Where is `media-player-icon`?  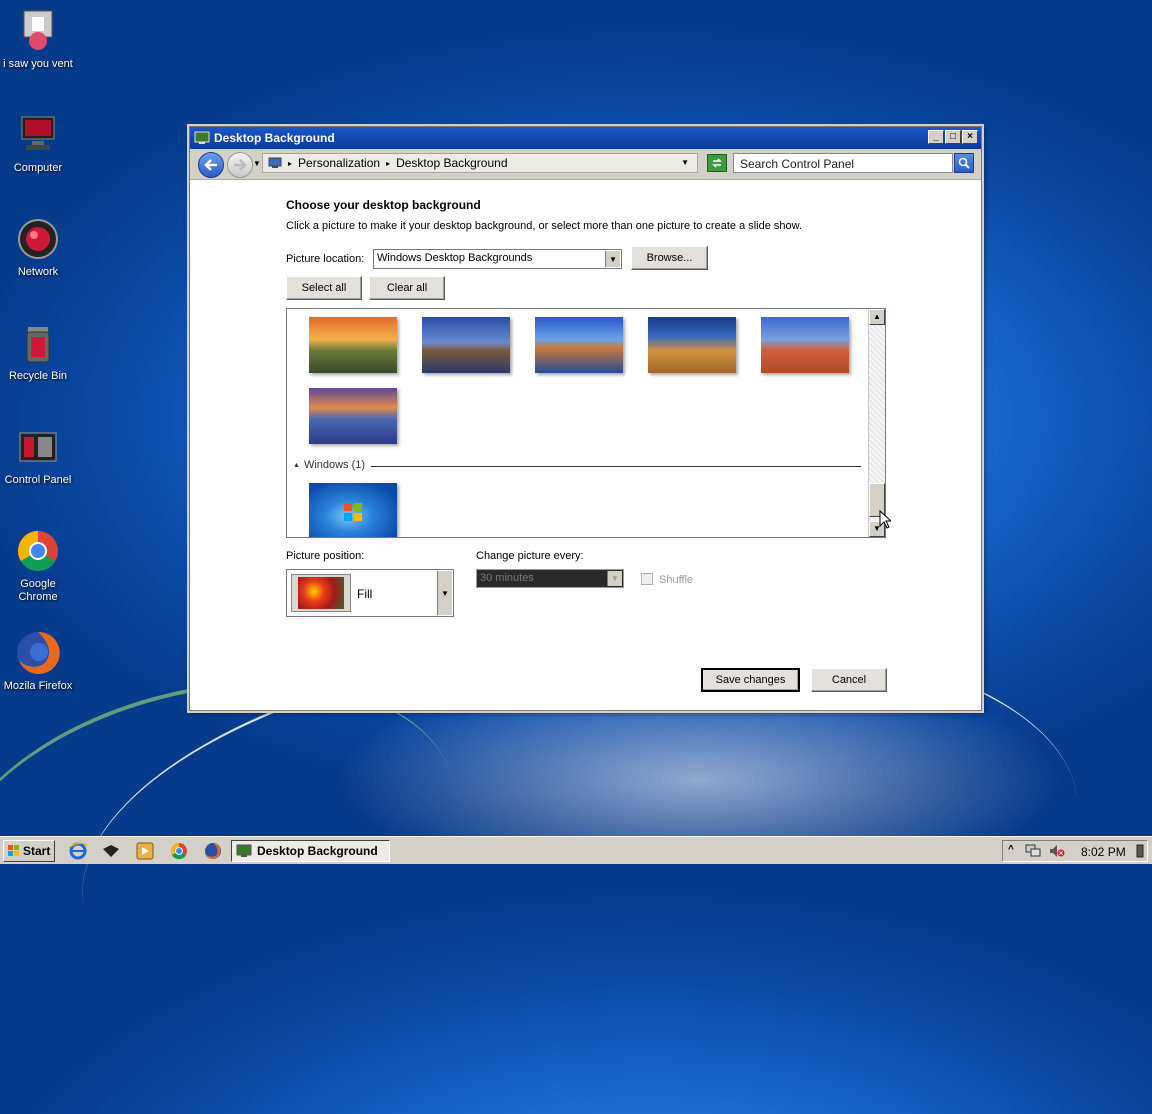 media-player-icon is located at coordinates (145, 851).